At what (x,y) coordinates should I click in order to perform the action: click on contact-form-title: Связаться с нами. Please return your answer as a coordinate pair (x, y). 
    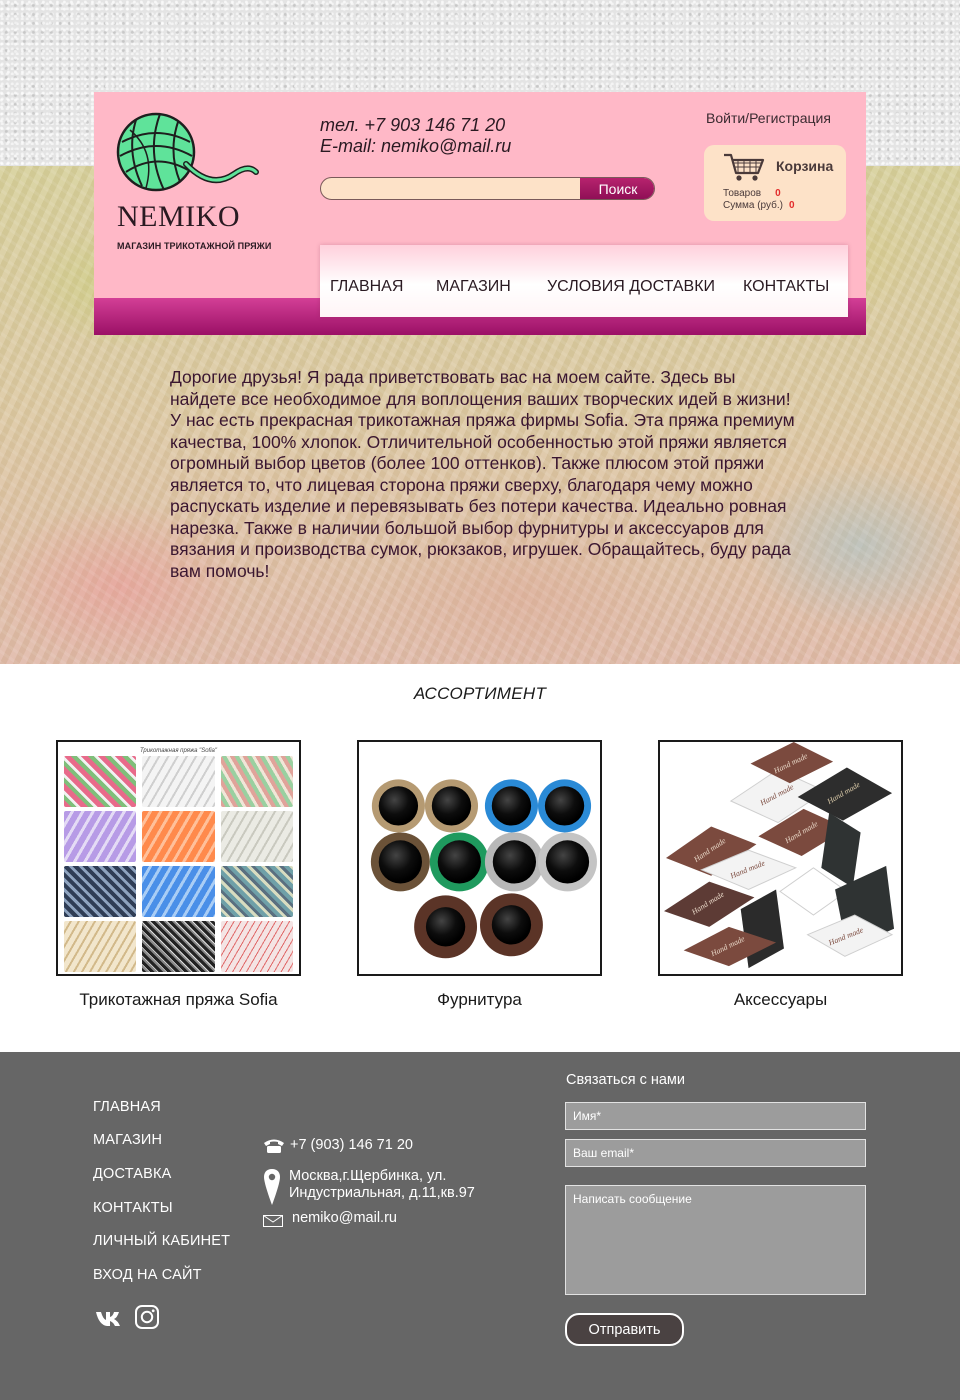
    Looking at the image, I should click on (626, 1080).